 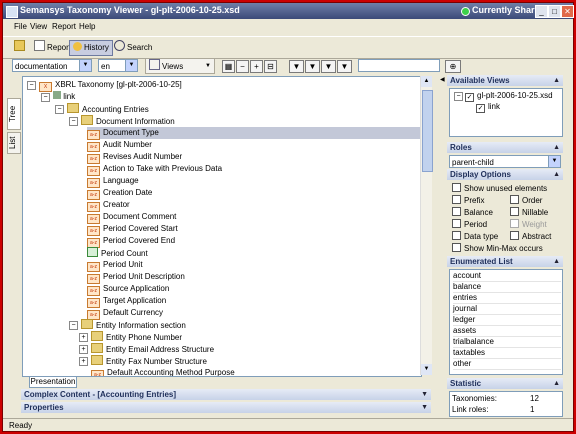 I want to click on history-button: History, so click(x=91, y=48).